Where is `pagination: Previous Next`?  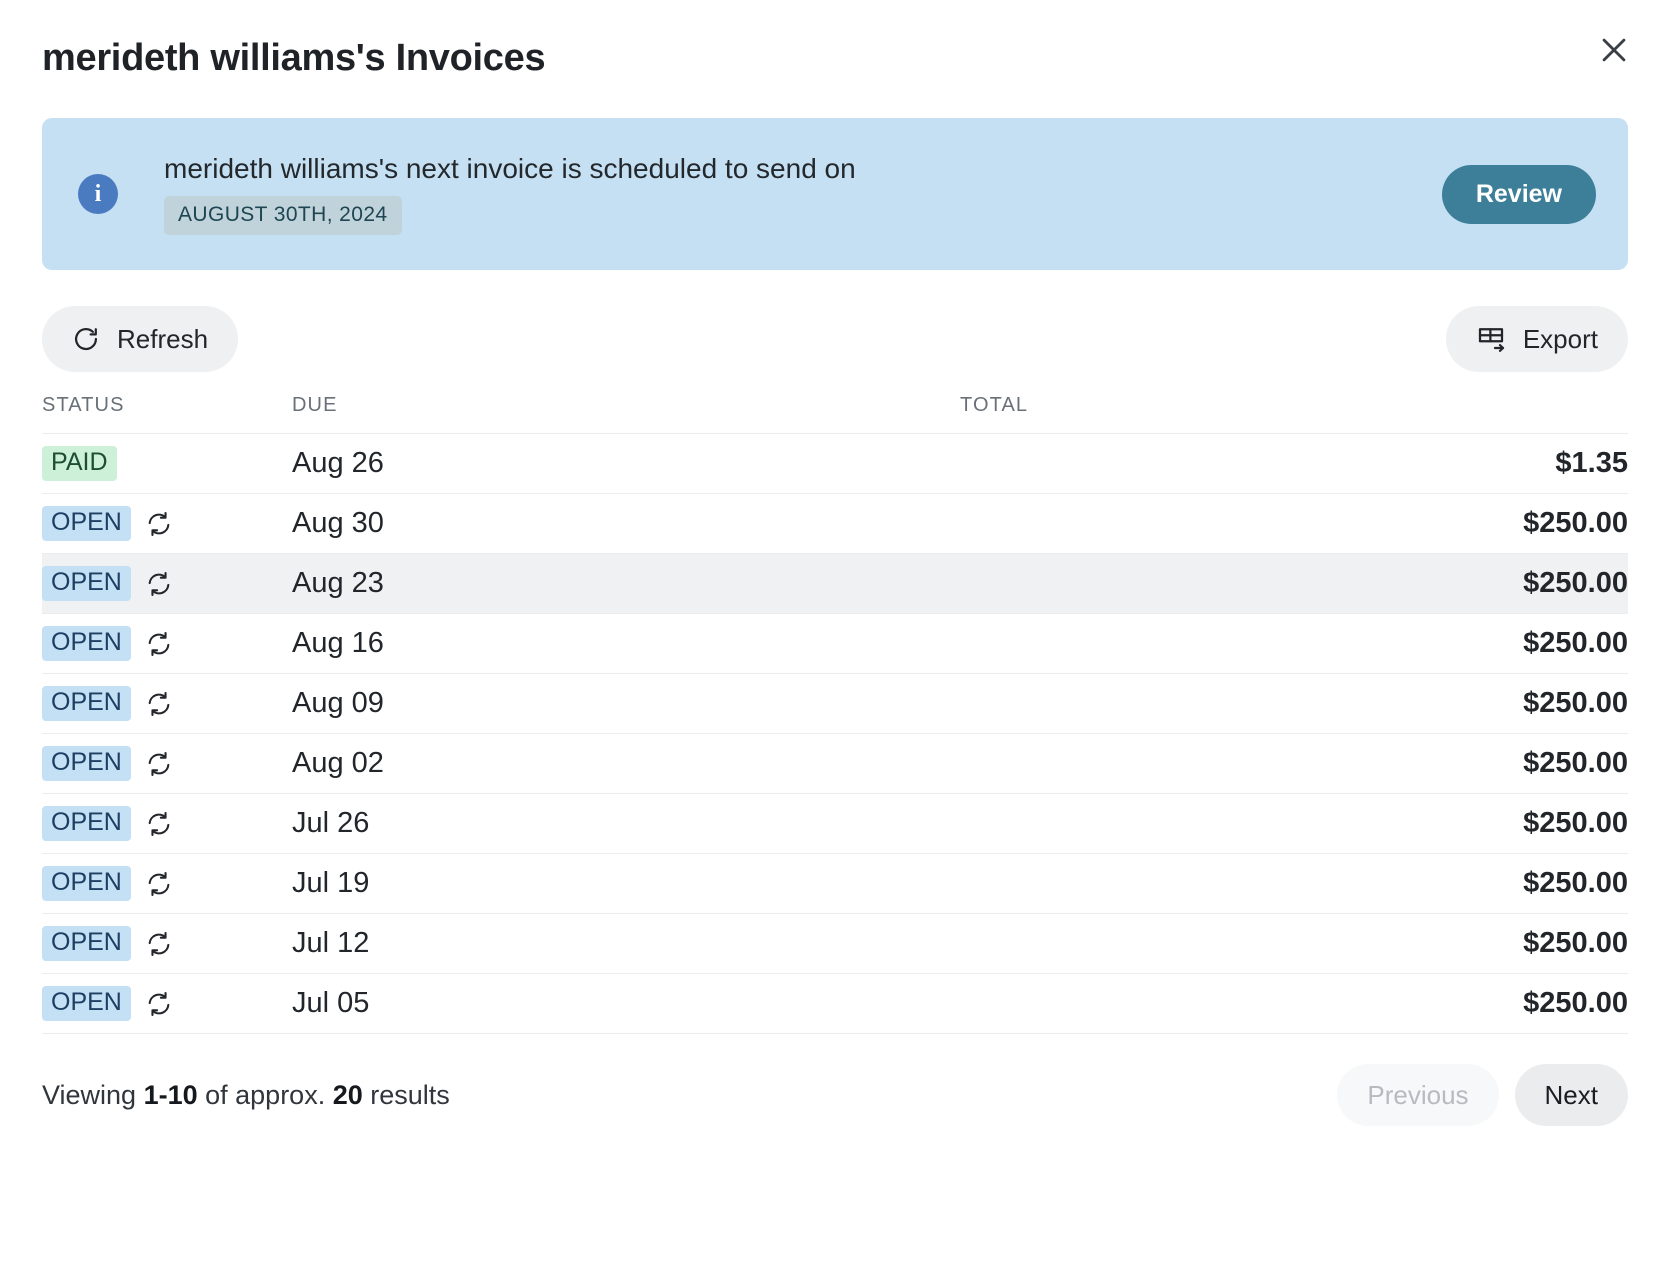 pagination: Previous Next is located at coordinates (1482, 1095).